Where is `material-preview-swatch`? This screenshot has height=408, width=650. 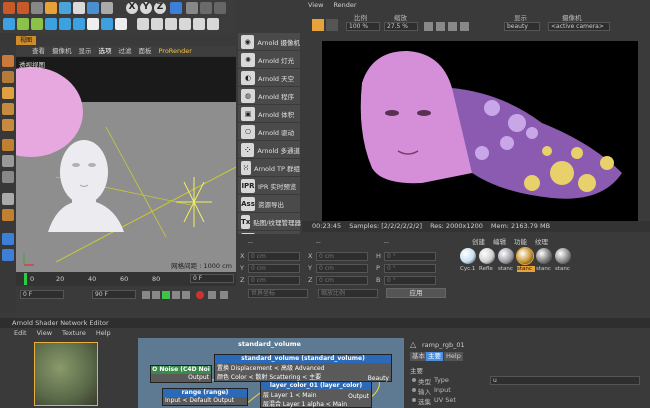
material-preview-swatch is located at coordinates (66, 374).